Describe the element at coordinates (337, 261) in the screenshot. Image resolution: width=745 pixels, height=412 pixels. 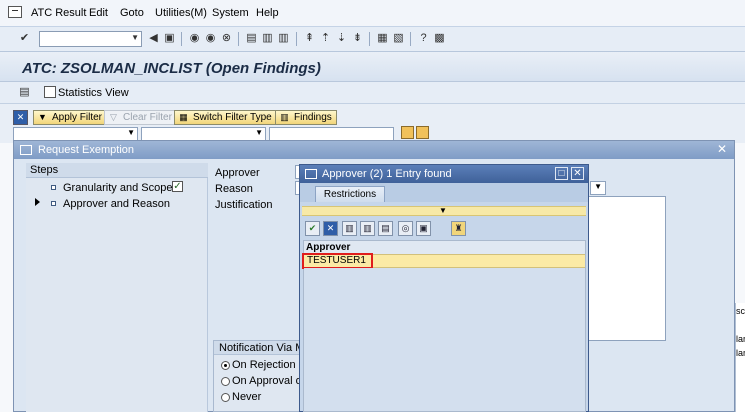
I see `selection-highlight` at that location.